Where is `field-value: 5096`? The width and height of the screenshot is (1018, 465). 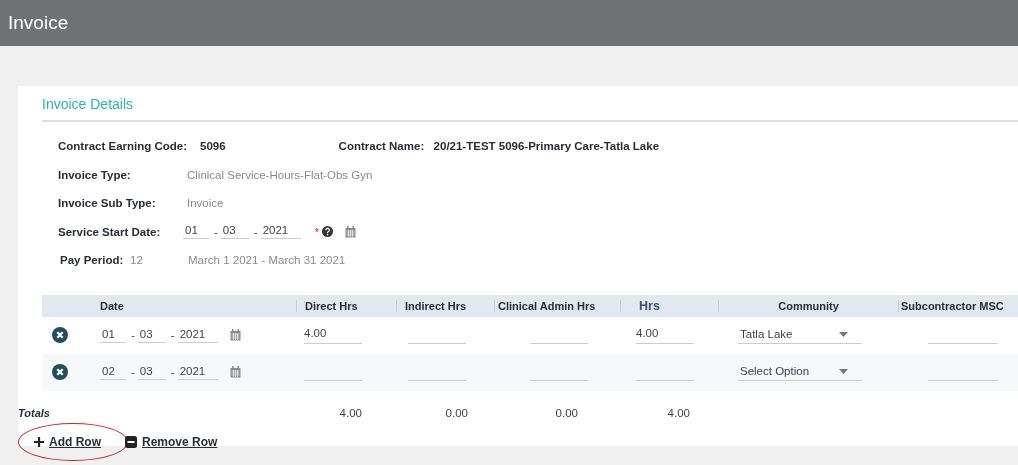 field-value: 5096 is located at coordinates (213, 146).